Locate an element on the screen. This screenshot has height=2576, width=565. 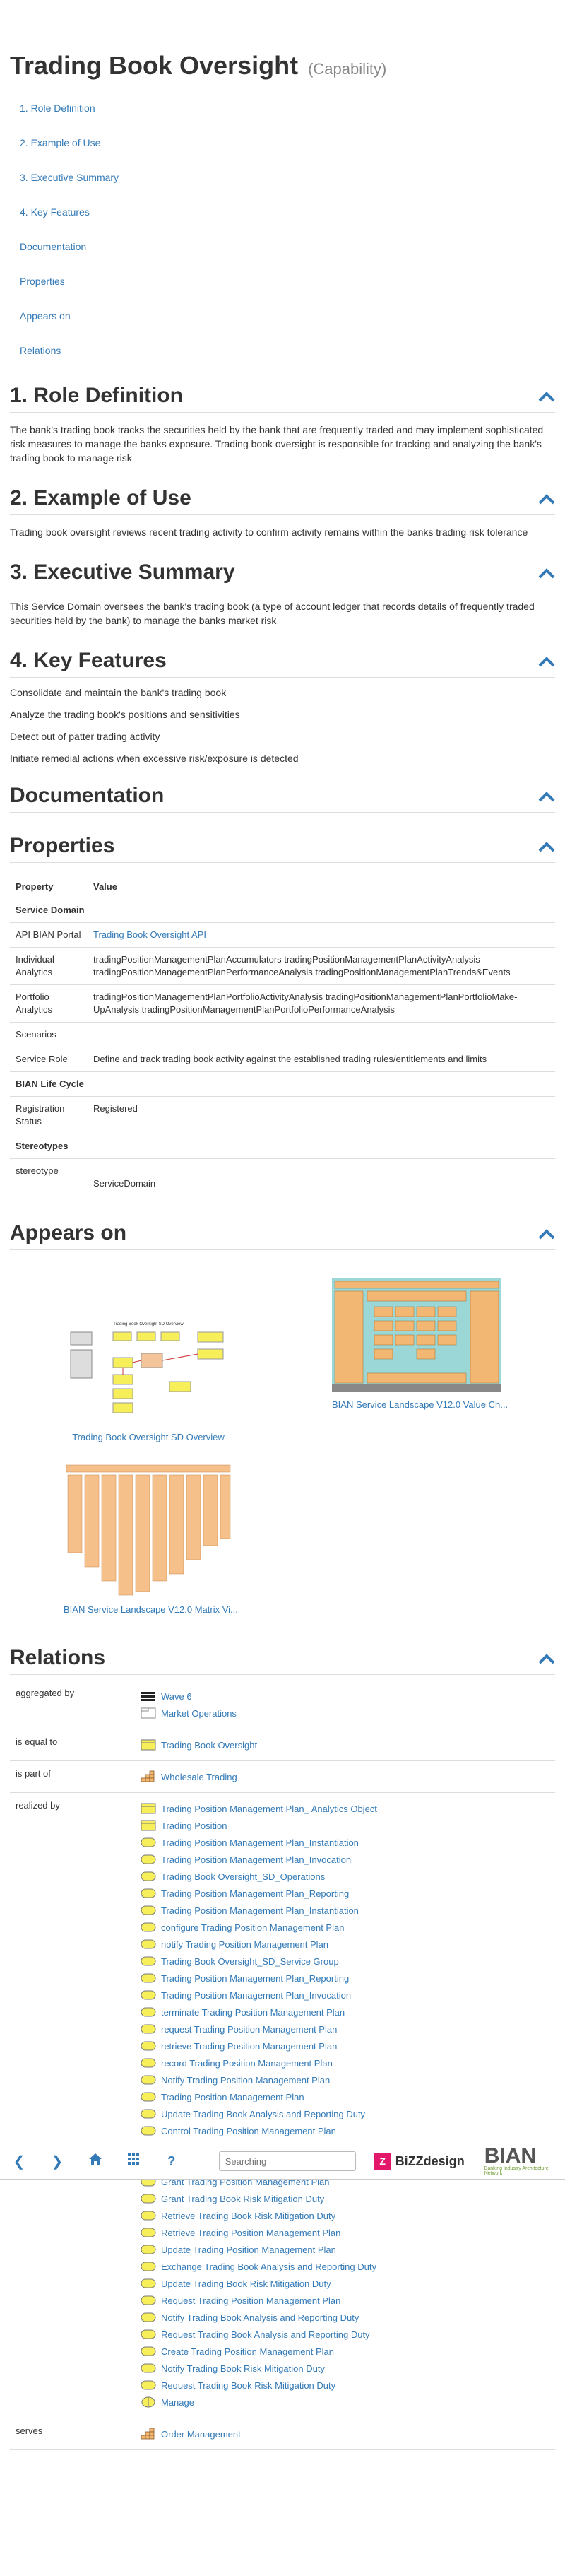
relation-item: record Trading Position Management Plan is located at coordinates (347, 2062).